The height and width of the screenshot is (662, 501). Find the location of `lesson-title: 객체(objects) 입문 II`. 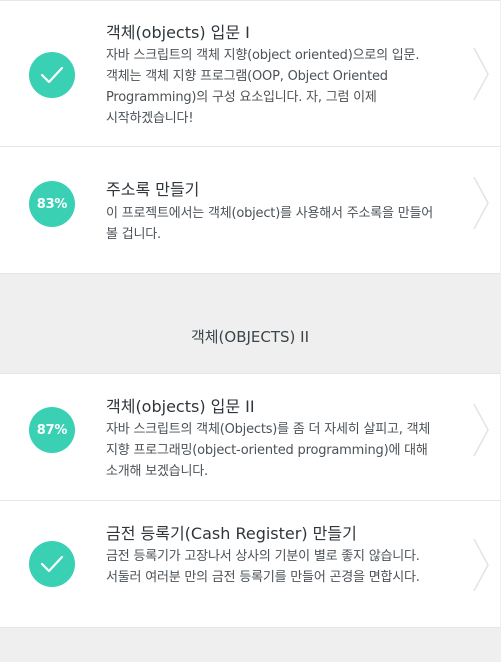

lesson-title: 객체(objects) 입문 II is located at coordinates (180, 406).